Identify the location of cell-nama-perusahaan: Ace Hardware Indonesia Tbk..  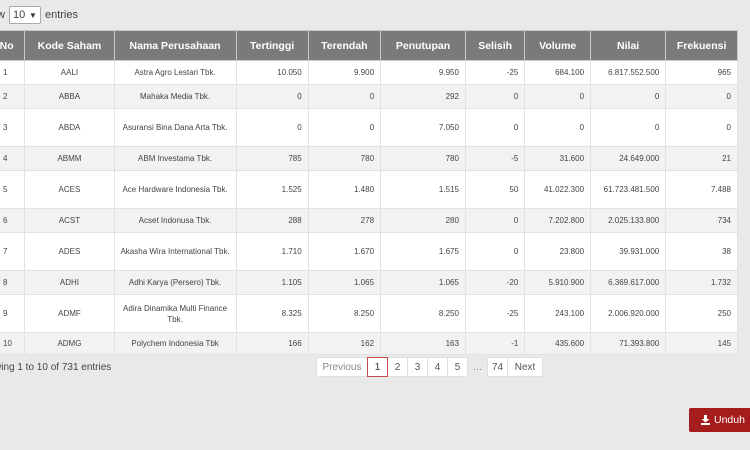
(175, 189).